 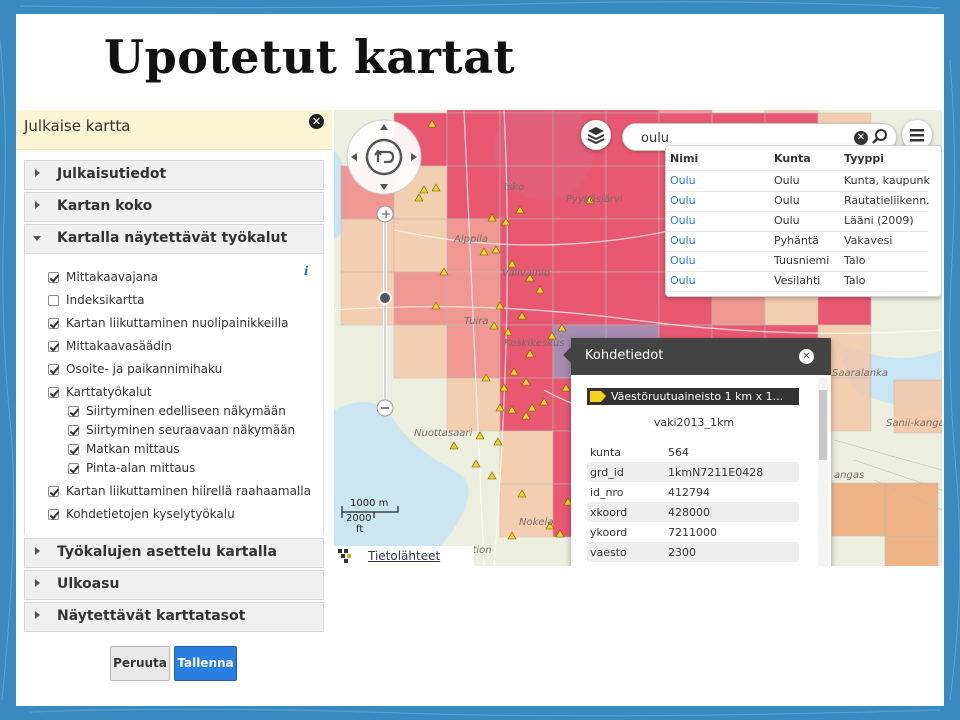 I want to click on layers-icon, so click(x=596, y=136).